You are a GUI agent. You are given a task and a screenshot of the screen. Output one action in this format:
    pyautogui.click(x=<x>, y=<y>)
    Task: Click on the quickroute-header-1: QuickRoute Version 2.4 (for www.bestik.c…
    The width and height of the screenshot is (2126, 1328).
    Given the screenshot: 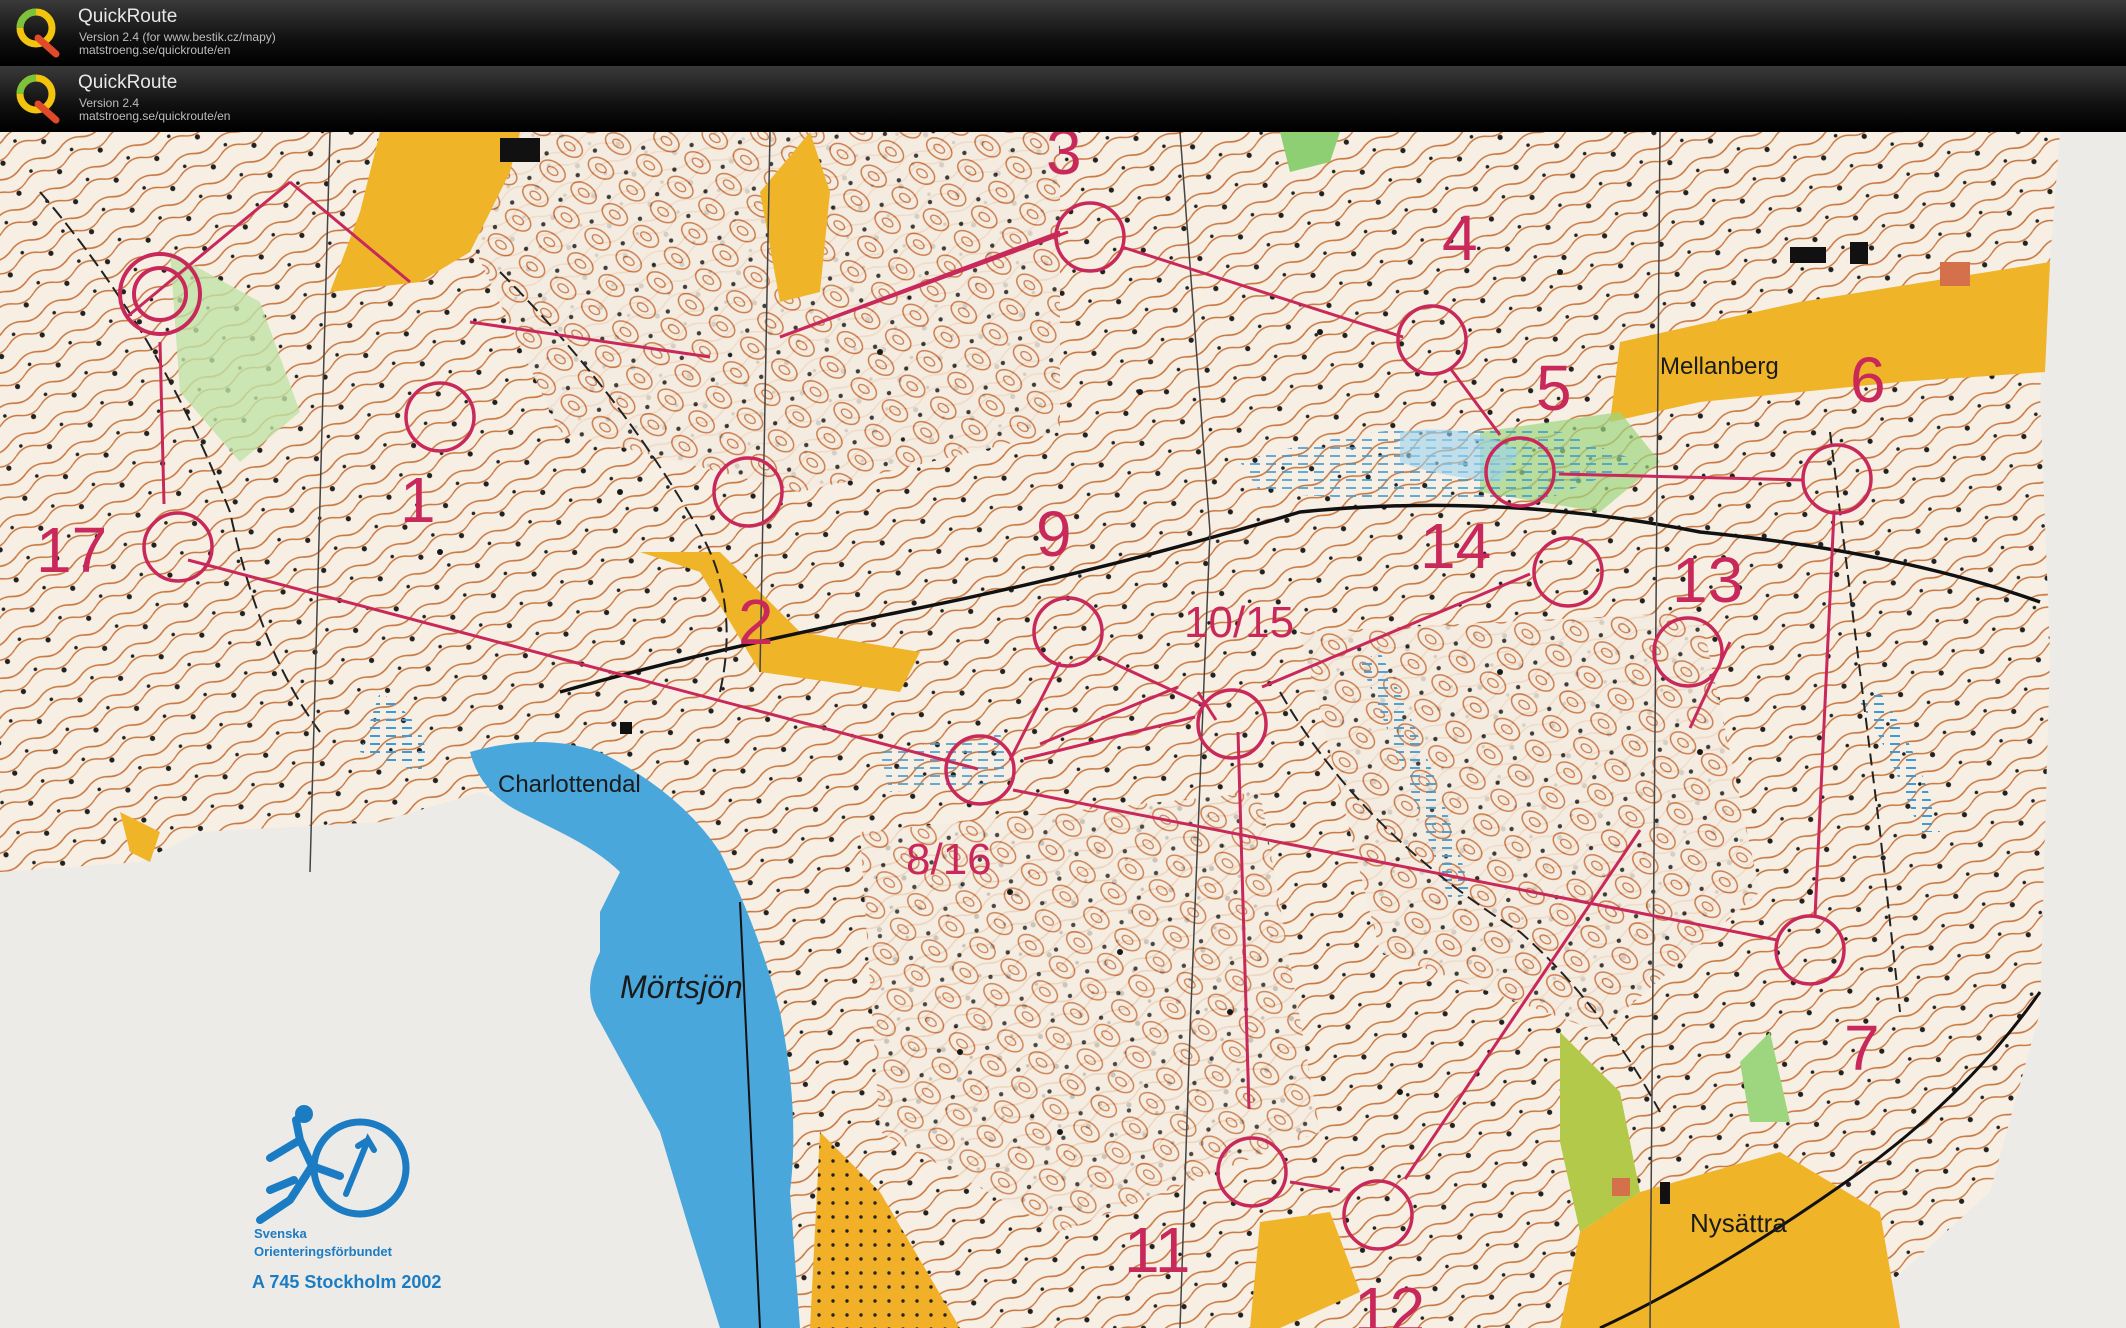 What is the action you would take?
    pyautogui.click(x=1063, y=32)
    